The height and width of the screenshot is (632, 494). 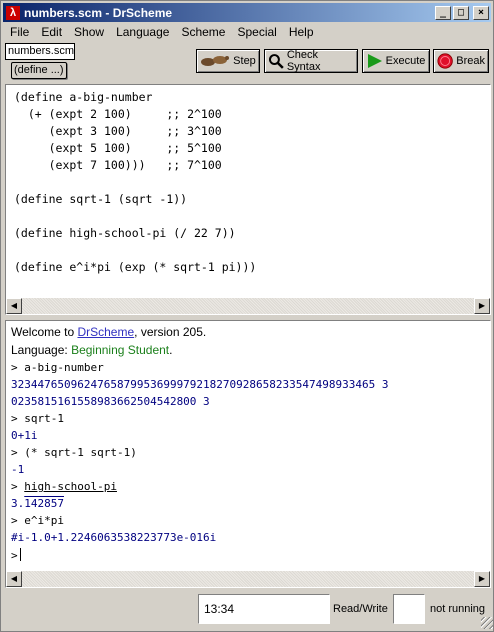 I want to click on repl-input-line: > sqrt-1, so click(x=37, y=418).